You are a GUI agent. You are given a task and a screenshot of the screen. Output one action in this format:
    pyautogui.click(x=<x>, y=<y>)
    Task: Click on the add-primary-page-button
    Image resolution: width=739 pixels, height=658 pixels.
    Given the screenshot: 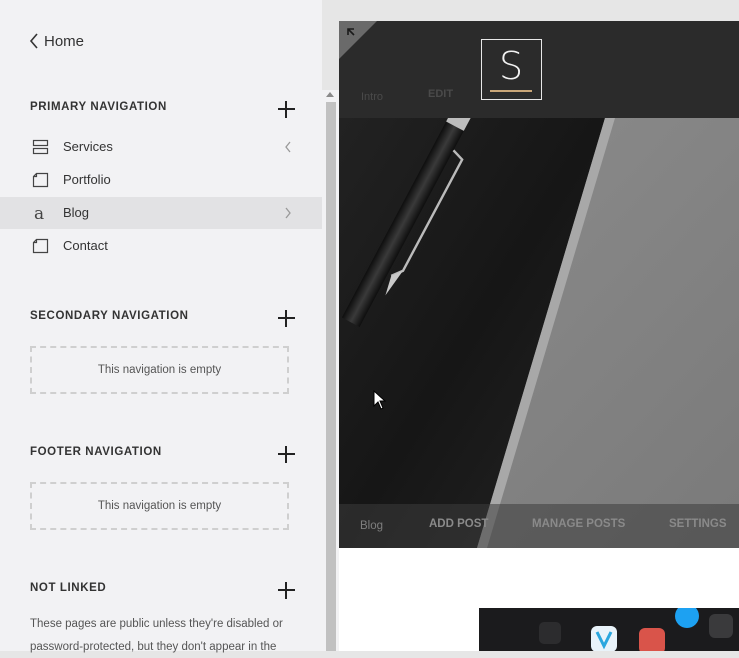 What is the action you would take?
    pyautogui.click(x=286, y=109)
    